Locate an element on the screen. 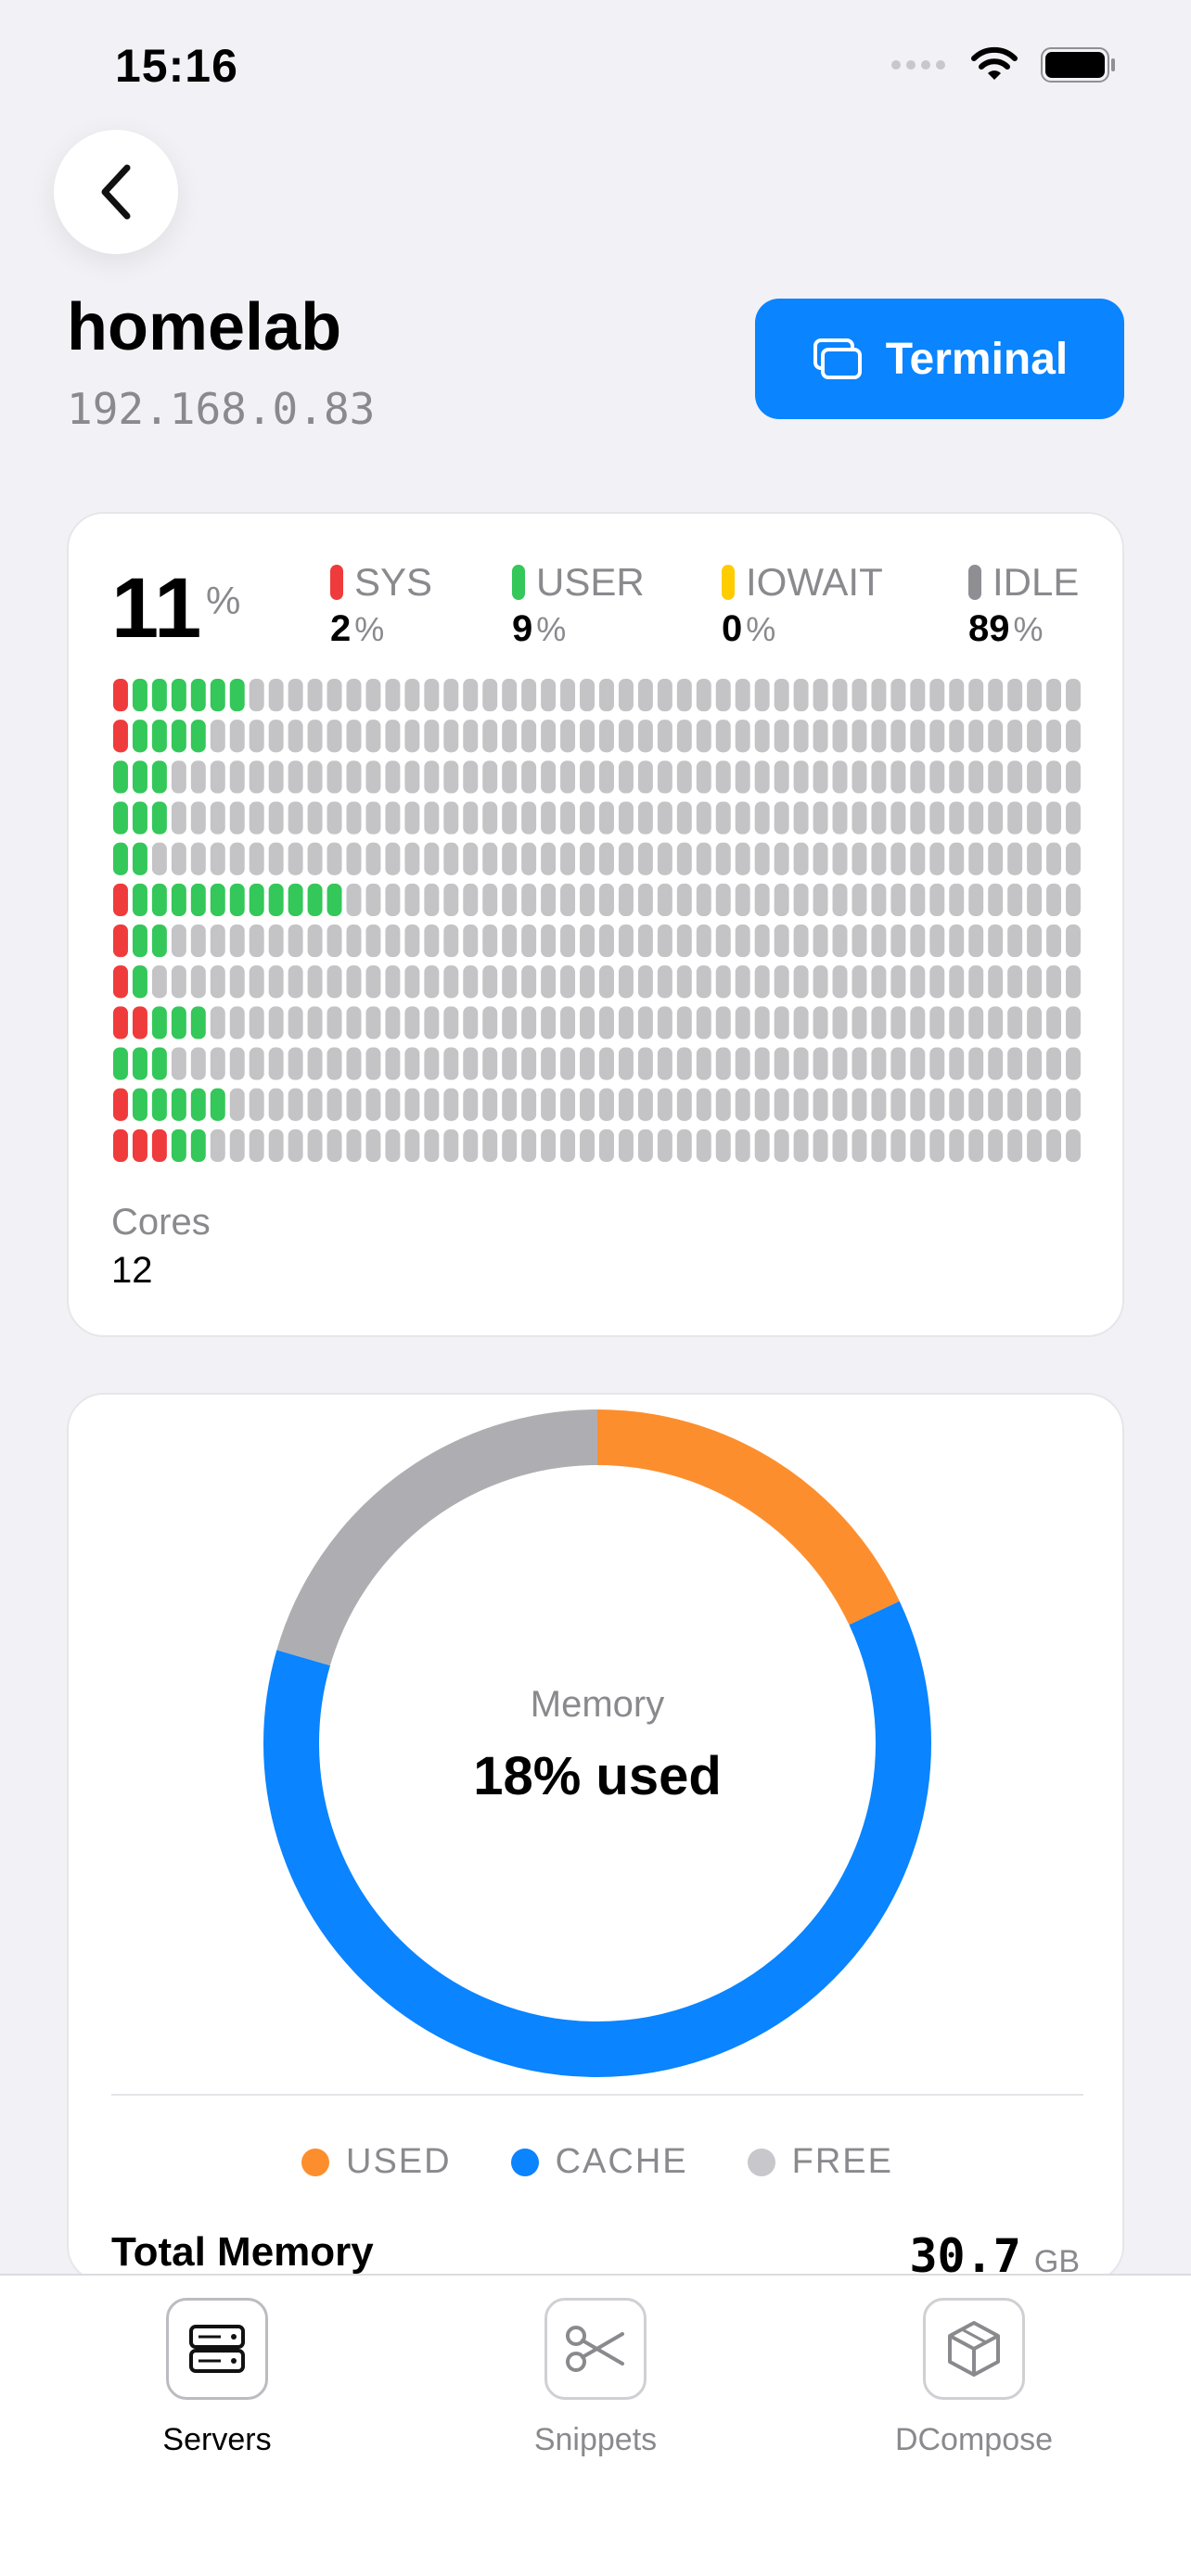  terminal-button: Terminal is located at coordinates (939, 359).